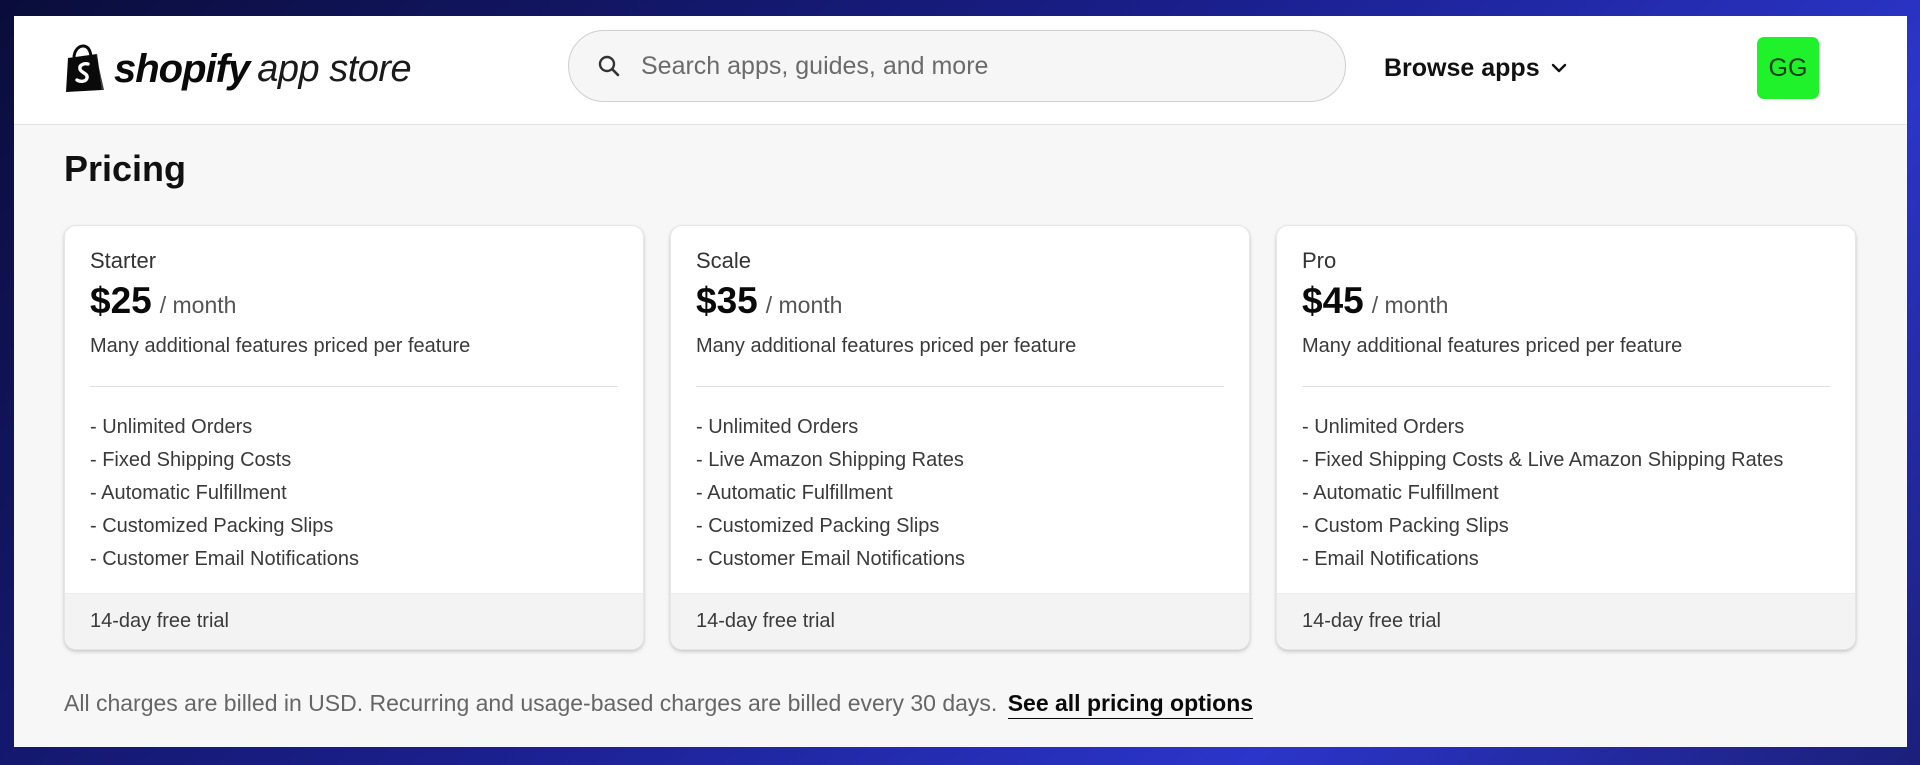 The height and width of the screenshot is (765, 1920). Describe the element at coordinates (123, 260) in the screenshot. I see `plan-name: Starter` at that location.